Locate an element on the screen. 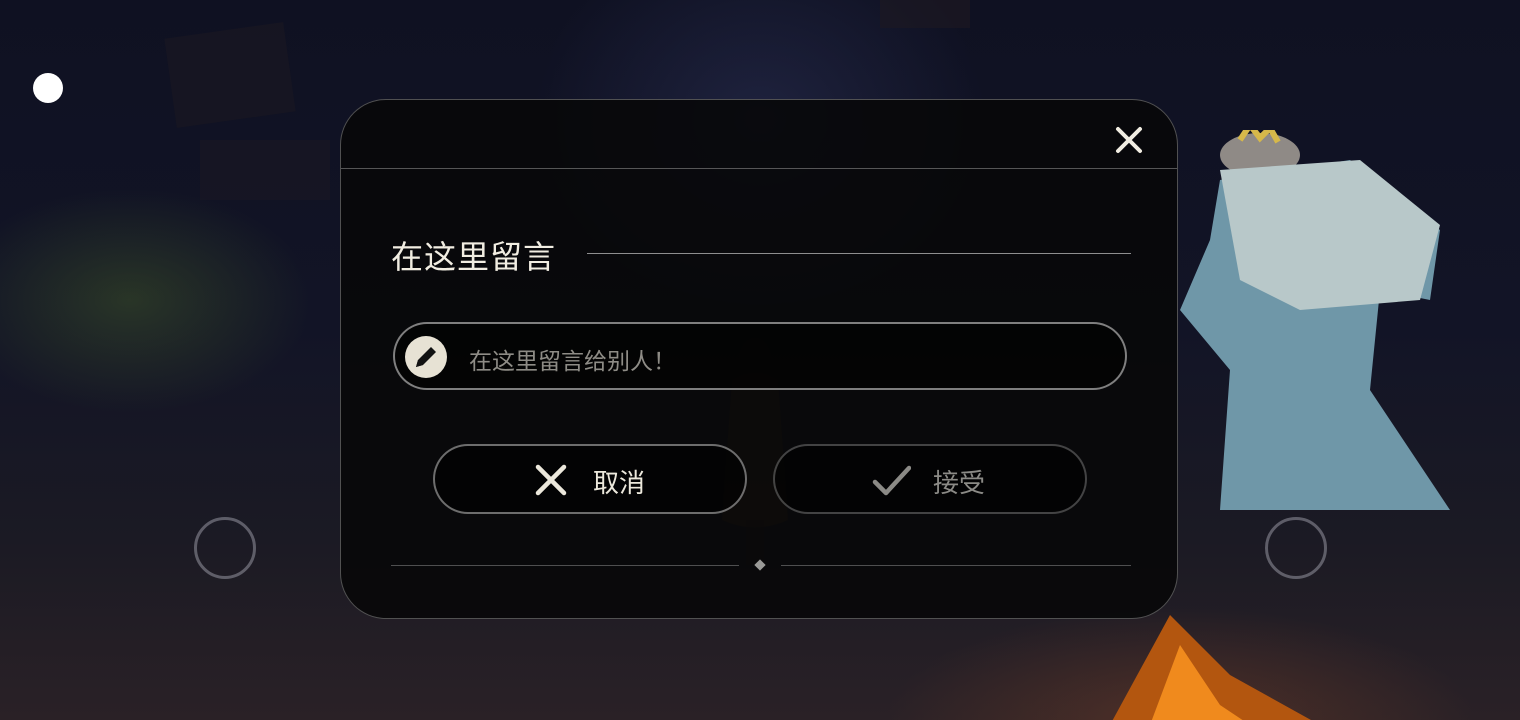 The height and width of the screenshot is (720, 1520). message-input: 在这里留言给别人！ is located at coordinates (760, 356).